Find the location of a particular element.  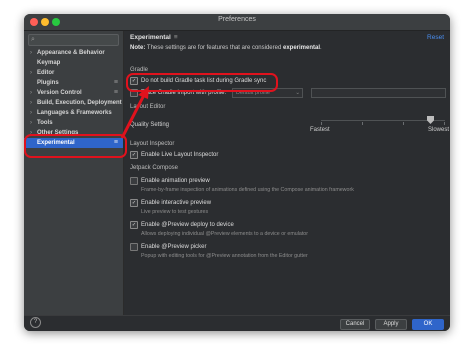

annotation-arrow is located at coordinates (134, 112).